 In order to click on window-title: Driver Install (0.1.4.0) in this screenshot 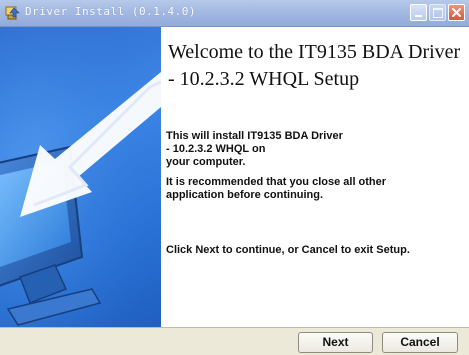, I will do `click(110, 11)`.